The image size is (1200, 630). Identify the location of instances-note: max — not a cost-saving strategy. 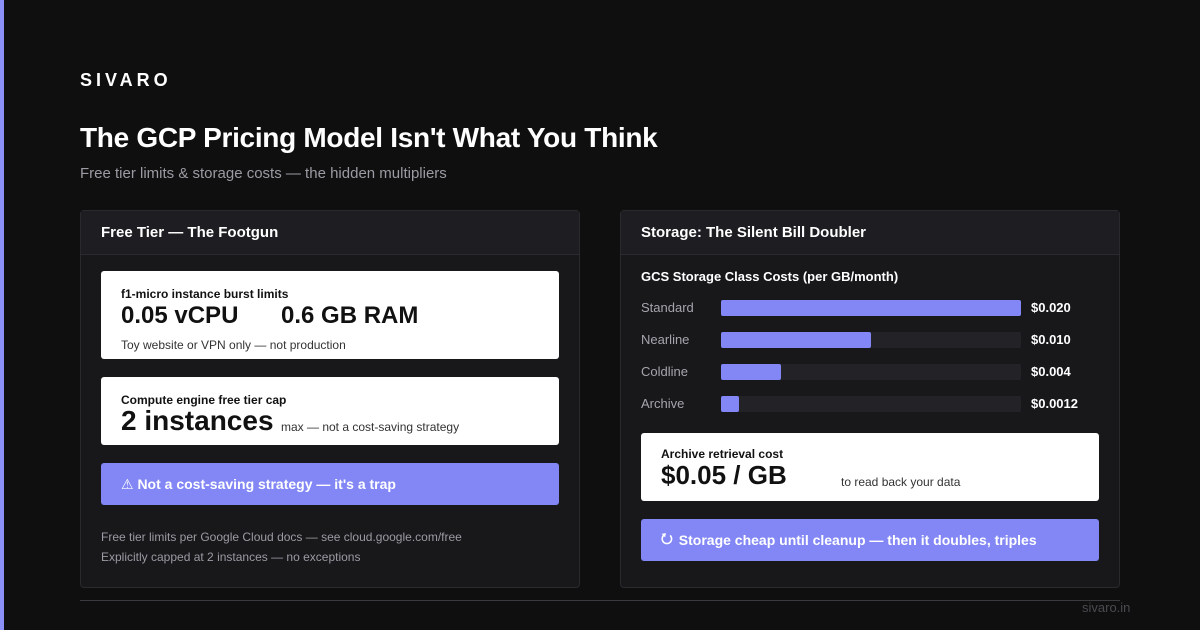
(370, 427).